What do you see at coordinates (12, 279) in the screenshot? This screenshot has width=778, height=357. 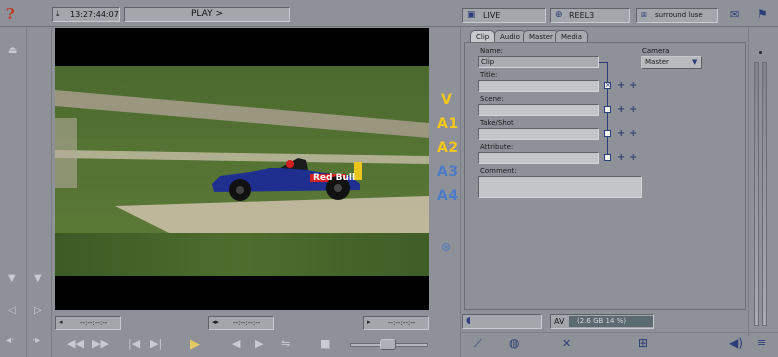 I see `arrow-down-icon: ▼` at bounding box center [12, 279].